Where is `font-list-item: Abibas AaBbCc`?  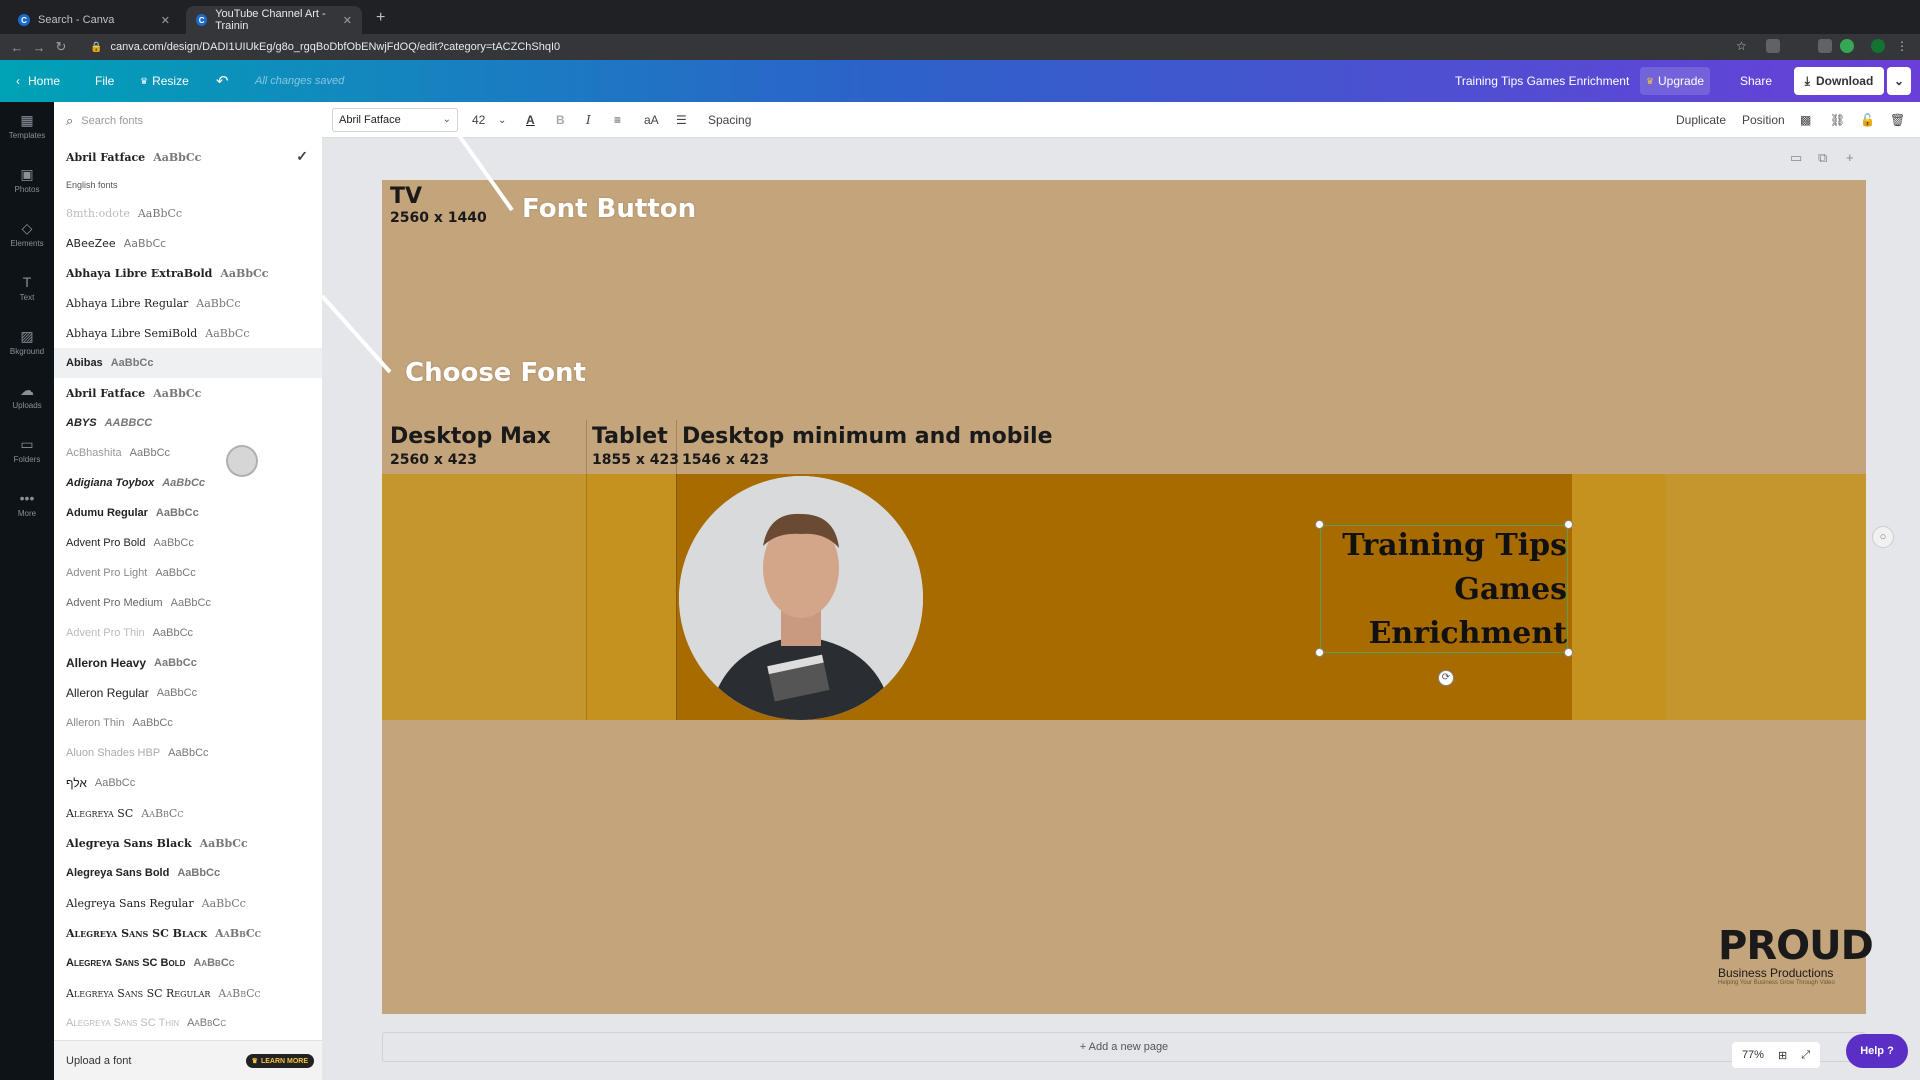
font-list-item: Abibas AaBbCc is located at coordinates (188, 363).